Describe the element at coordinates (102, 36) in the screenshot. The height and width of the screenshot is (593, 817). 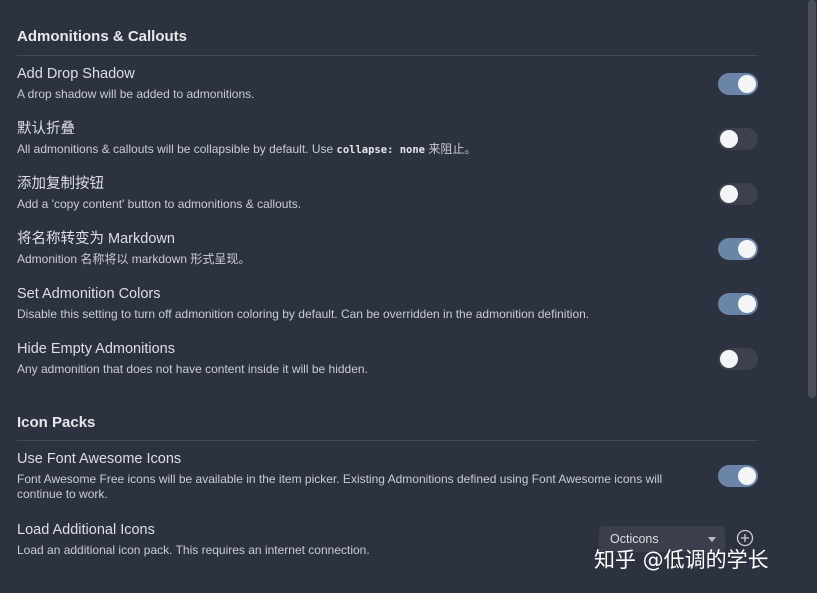
I see `section-title-admonitions: Admonitions & Callouts` at that location.